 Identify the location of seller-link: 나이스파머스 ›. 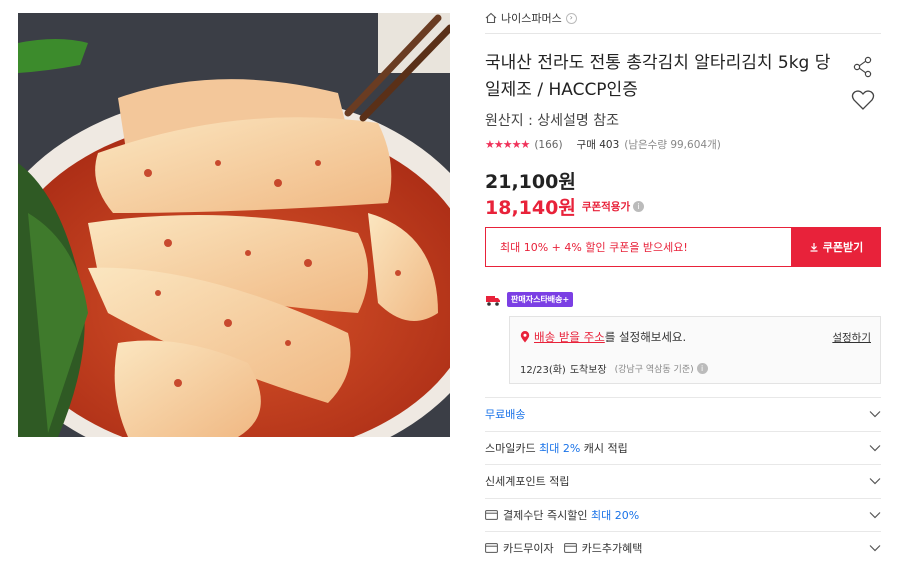
(531, 18).